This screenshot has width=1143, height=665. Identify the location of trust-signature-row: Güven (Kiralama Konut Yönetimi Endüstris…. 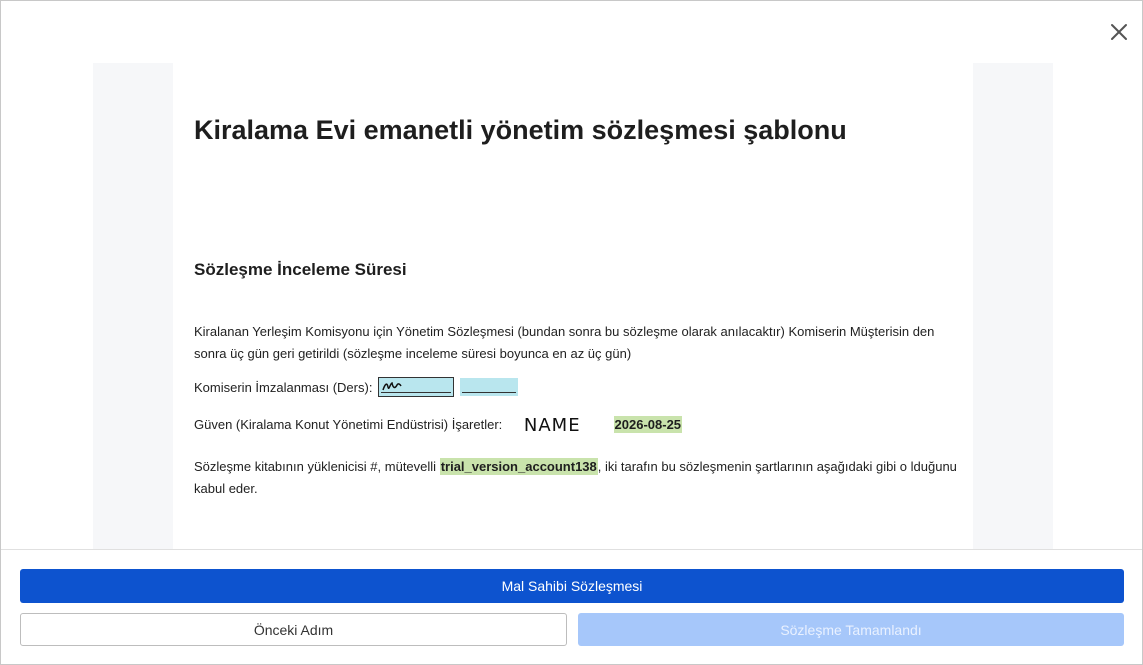
(576, 425).